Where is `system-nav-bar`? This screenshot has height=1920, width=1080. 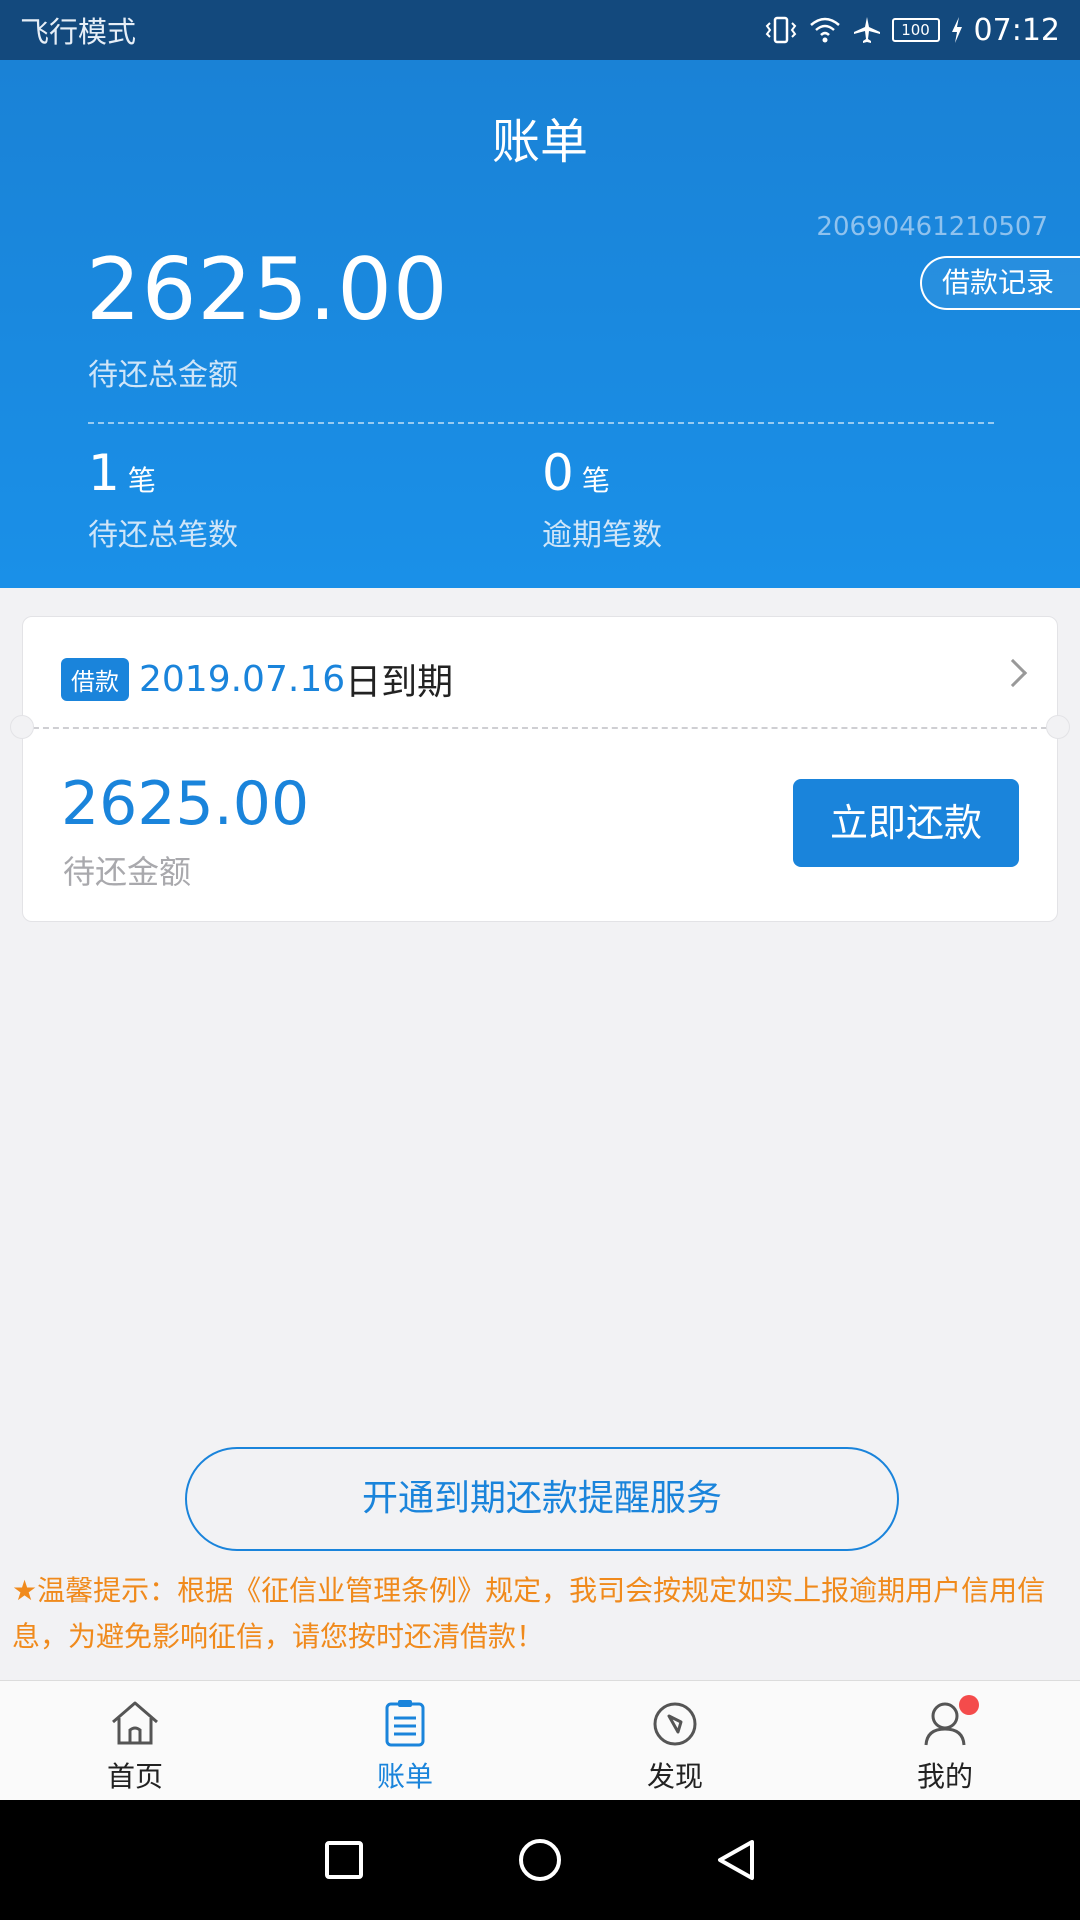 system-nav-bar is located at coordinates (540, 1860).